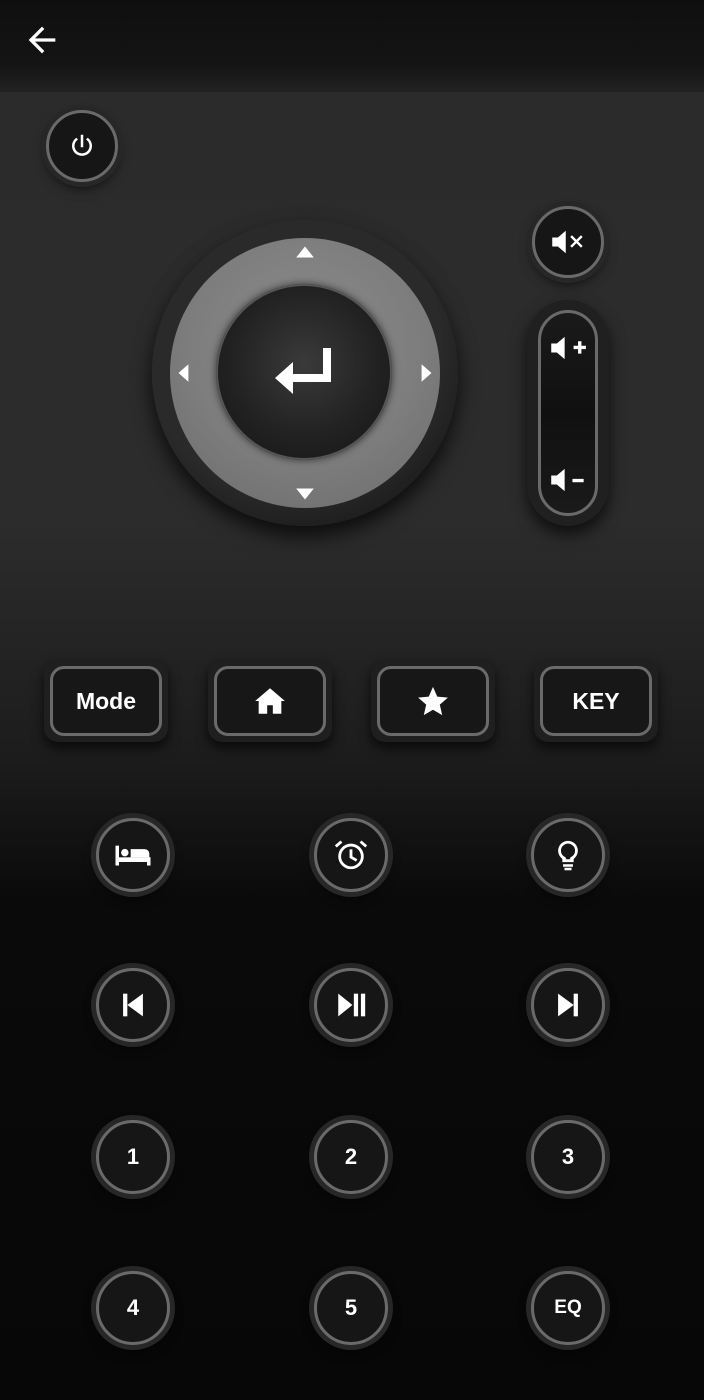 This screenshot has width=704, height=1400. I want to click on number-3-button: 3, so click(568, 1157).